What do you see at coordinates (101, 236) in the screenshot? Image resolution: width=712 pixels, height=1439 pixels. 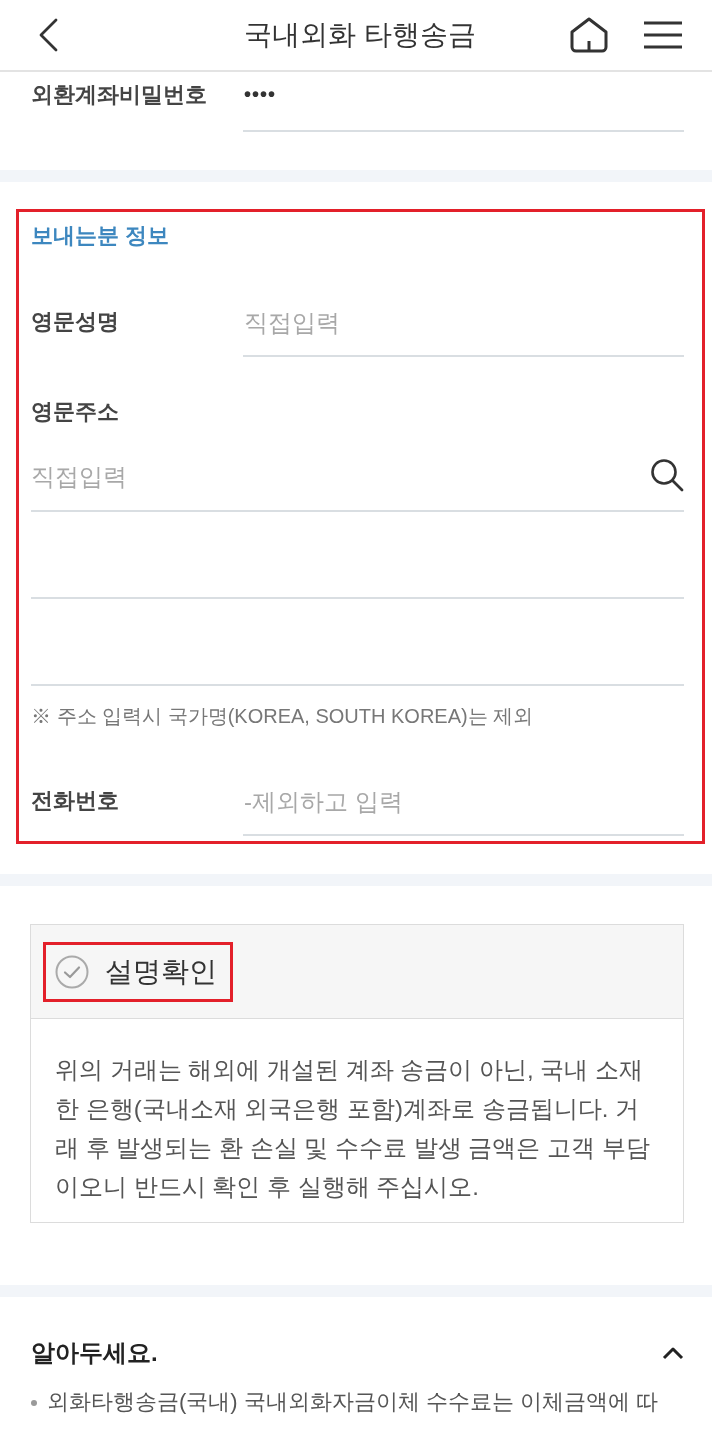 I see `section-title: 보내는분 정보` at bounding box center [101, 236].